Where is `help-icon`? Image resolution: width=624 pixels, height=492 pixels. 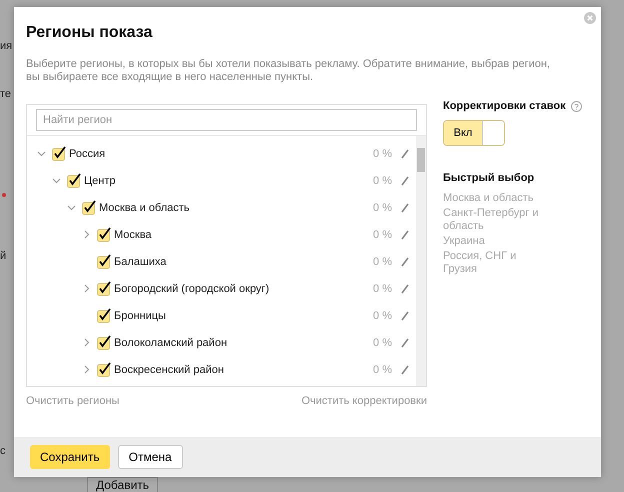
help-icon is located at coordinates (576, 106).